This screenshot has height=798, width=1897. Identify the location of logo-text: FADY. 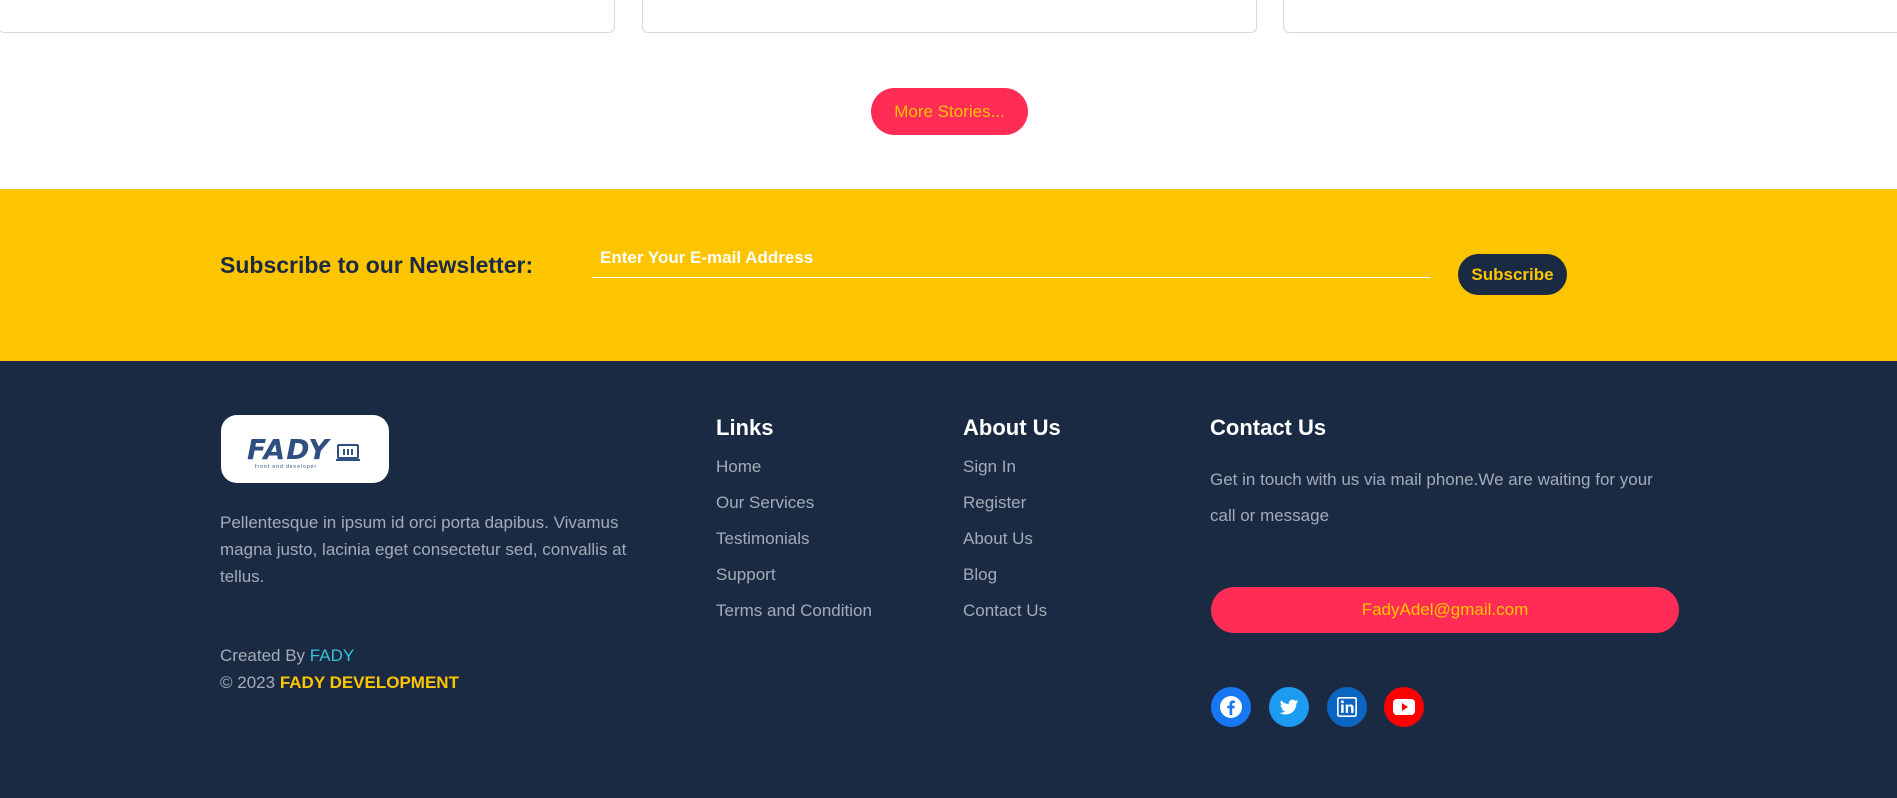
(288, 449).